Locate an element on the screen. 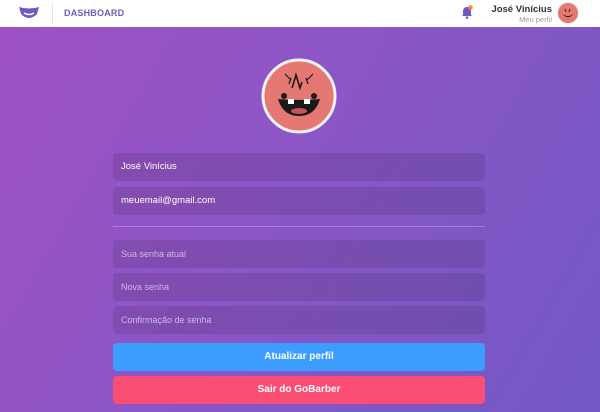  logo-icon is located at coordinates (29, 13).